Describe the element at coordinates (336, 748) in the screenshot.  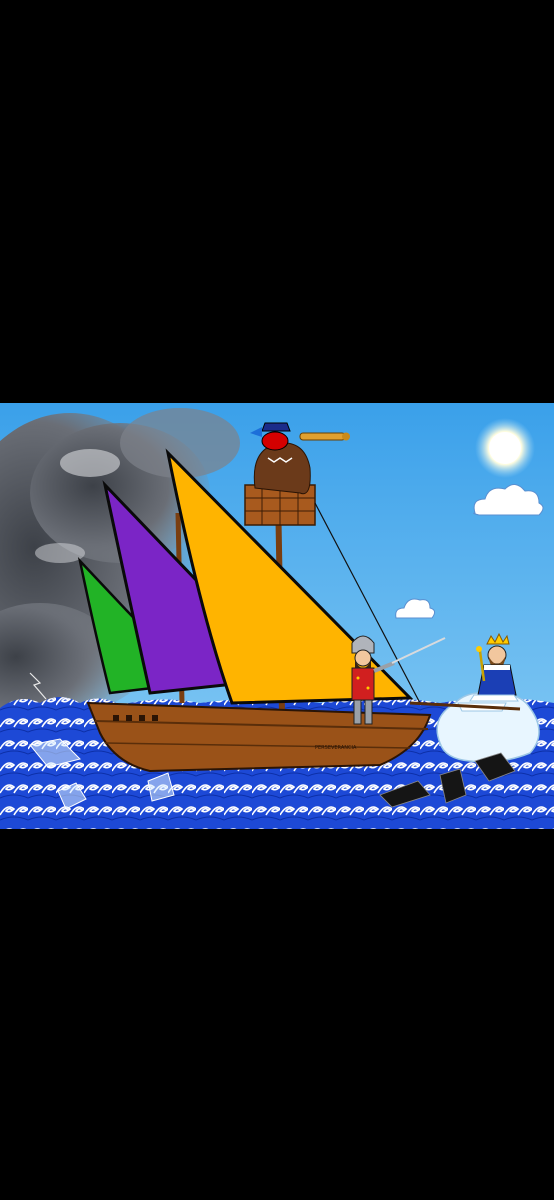
I see `ship-name: PERSEVERANCIA` at that location.